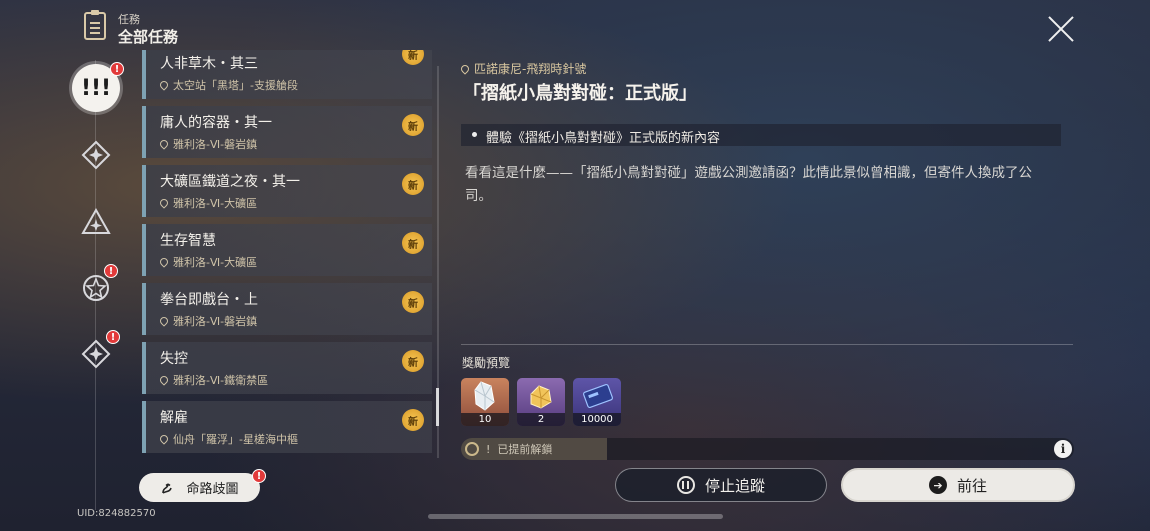 This screenshot has height=531, width=1150. What do you see at coordinates (767, 344) in the screenshot?
I see `divider` at bounding box center [767, 344].